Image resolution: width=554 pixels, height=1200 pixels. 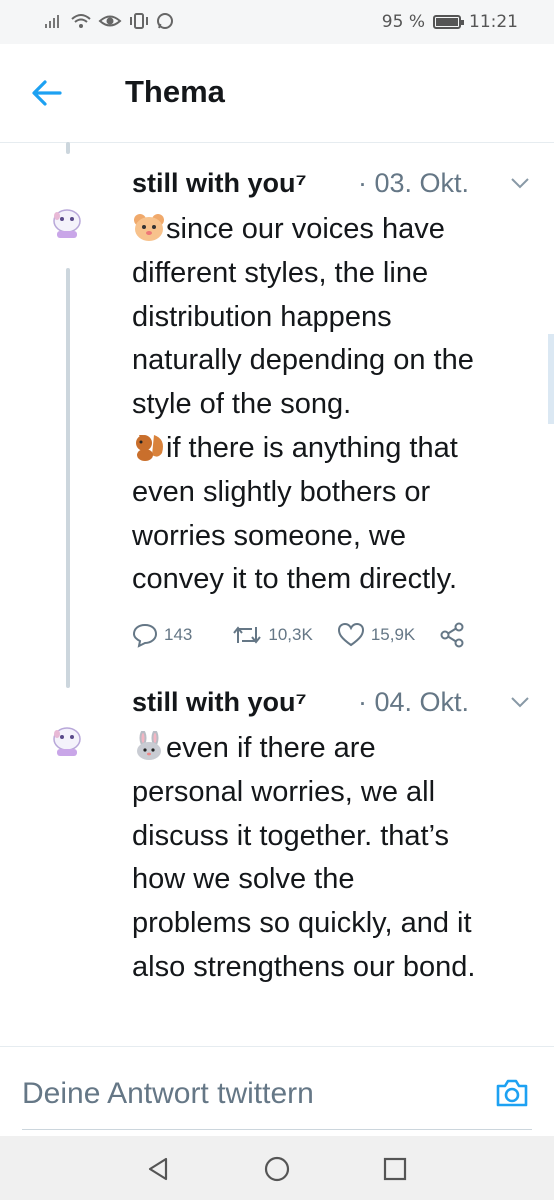 What do you see at coordinates (139, 21) in the screenshot?
I see `vibrate-icon` at bounding box center [139, 21].